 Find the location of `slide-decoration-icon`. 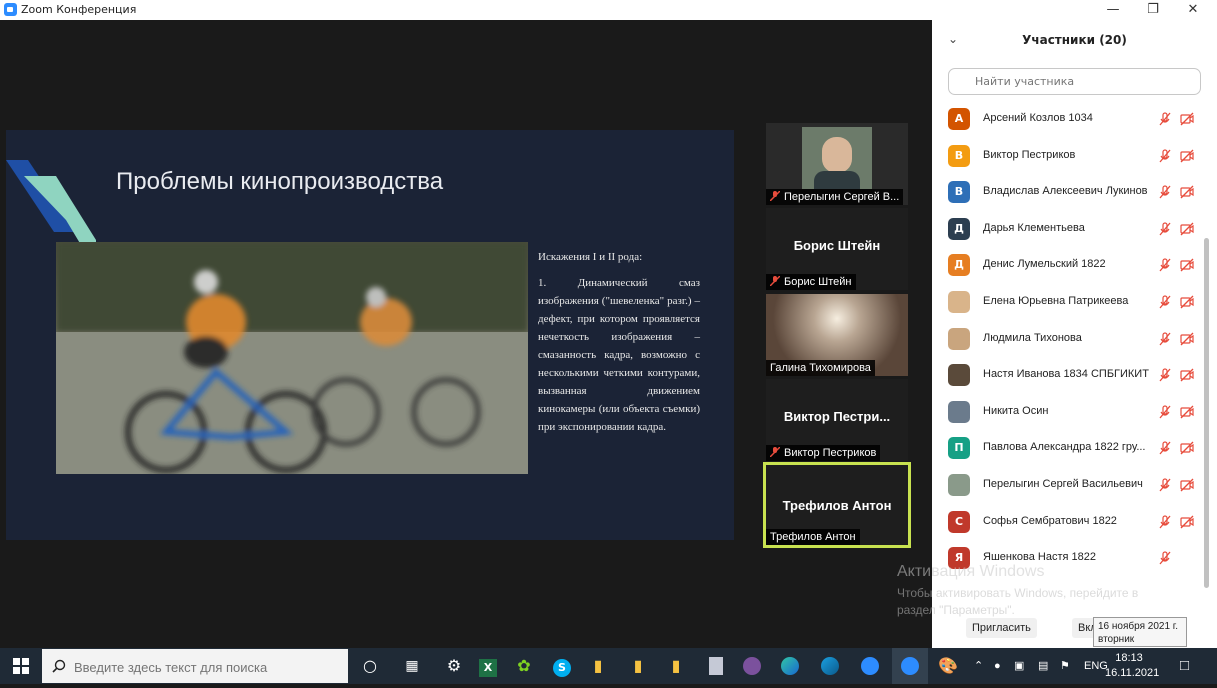

slide-decoration-icon is located at coordinates (51, 201).